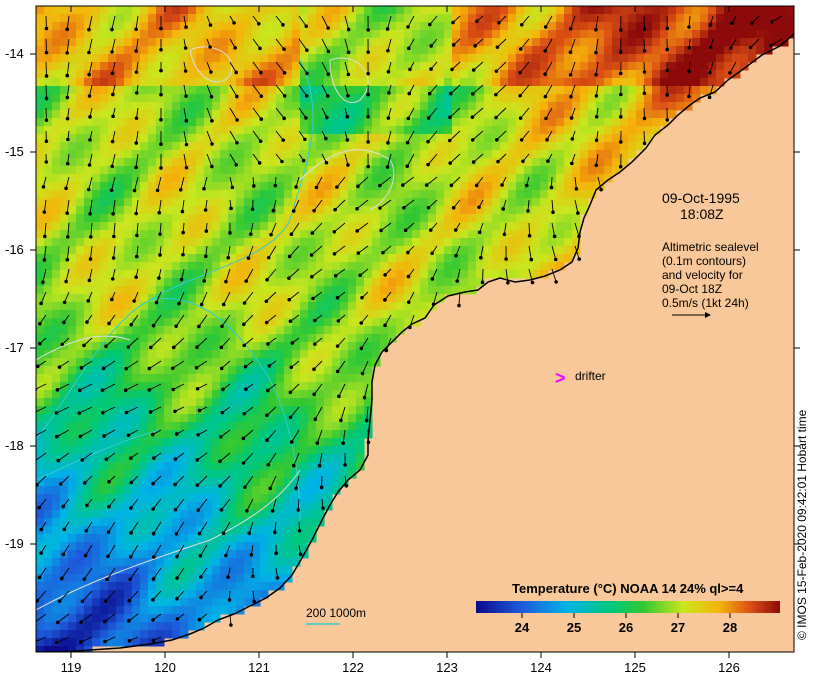 The width and height of the screenshot is (820, 680). I want to click on lon-tick-label: 122, so click(353, 667).